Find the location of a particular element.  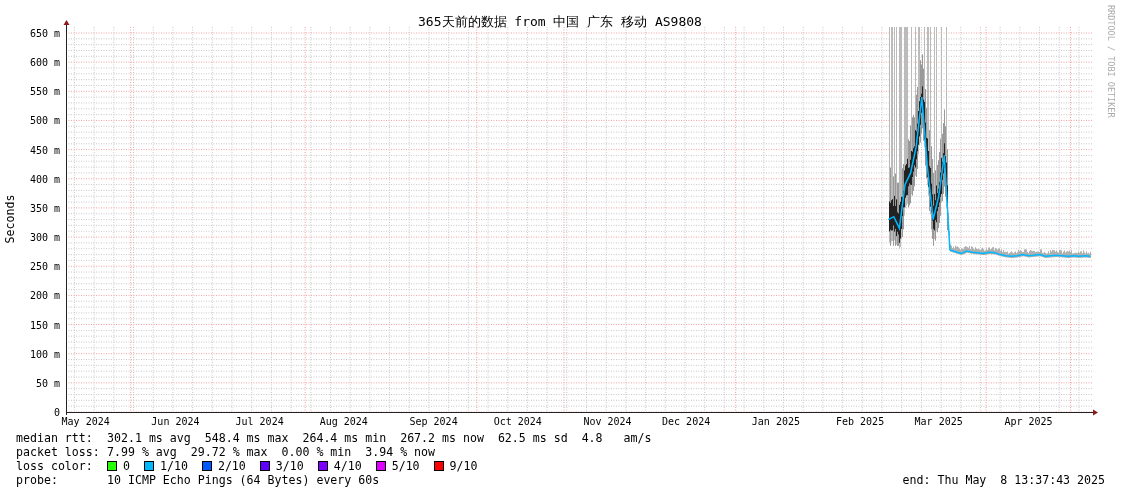

axis-tick-label: 600 m is located at coordinates (44, 63).